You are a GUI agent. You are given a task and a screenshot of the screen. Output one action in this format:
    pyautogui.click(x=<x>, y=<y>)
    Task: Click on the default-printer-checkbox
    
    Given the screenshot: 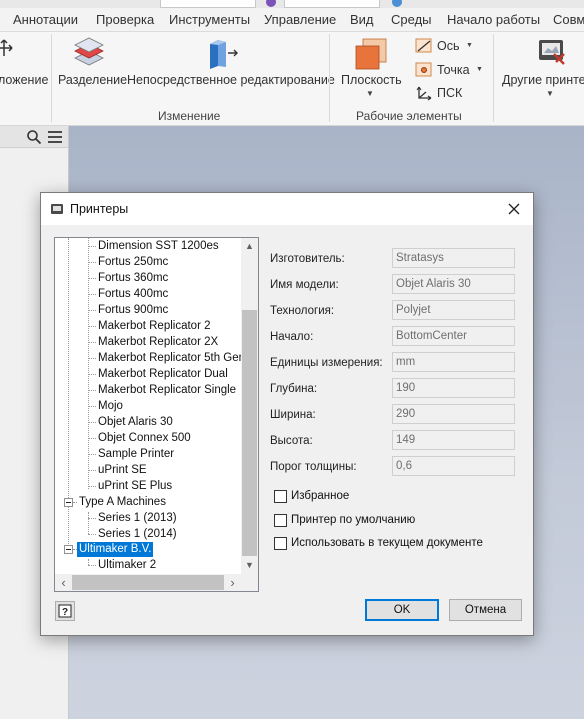 What is the action you would take?
    pyautogui.click(x=280, y=520)
    